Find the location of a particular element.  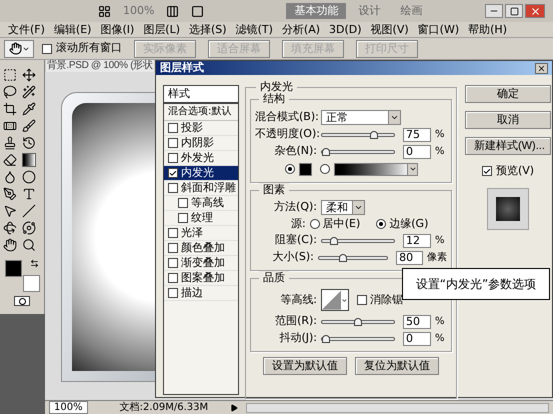

blend-options-item: 混合选项:默认 is located at coordinates (201, 112).